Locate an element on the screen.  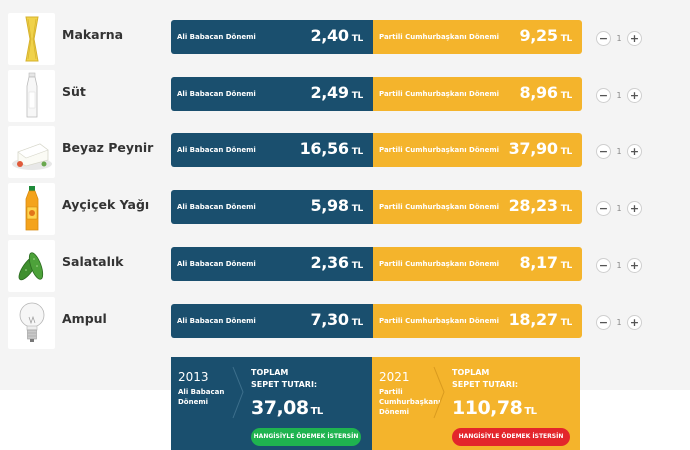
new-price: 9,25 TL is located at coordinates (545, 35).